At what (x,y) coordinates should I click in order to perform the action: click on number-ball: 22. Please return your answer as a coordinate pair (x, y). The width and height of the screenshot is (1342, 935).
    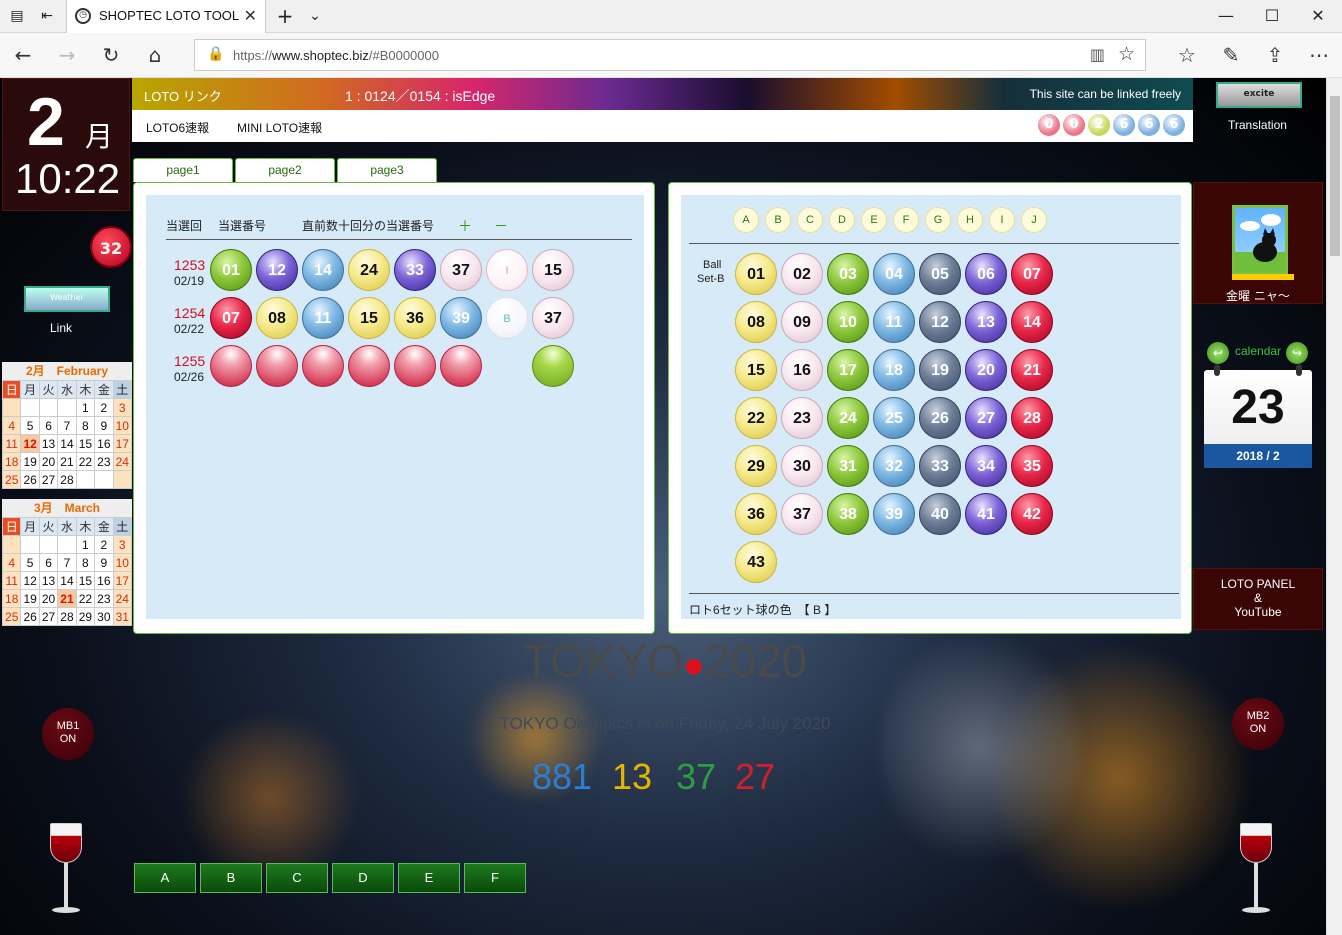
    Looking at the image, I should click on (756, 418).